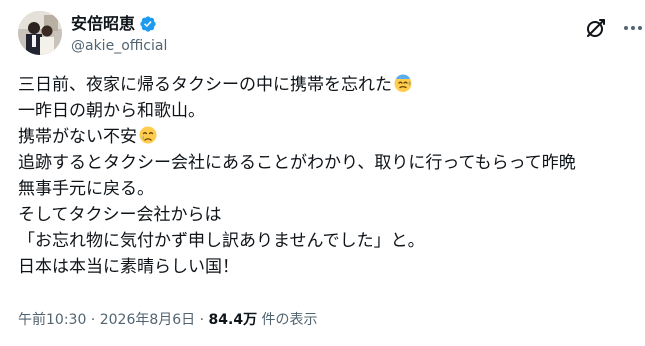 The image size is (645, 346). I want to click on avatar-image, so click(40, 33).